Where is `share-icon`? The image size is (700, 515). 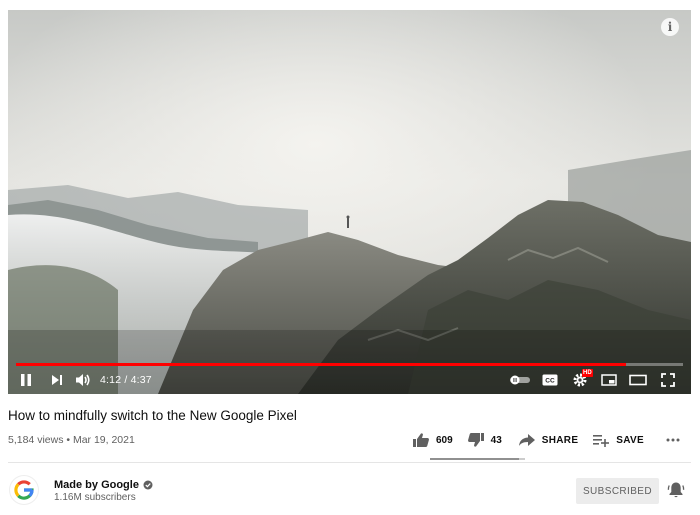 share-icon is located at coordinates (526, 440).